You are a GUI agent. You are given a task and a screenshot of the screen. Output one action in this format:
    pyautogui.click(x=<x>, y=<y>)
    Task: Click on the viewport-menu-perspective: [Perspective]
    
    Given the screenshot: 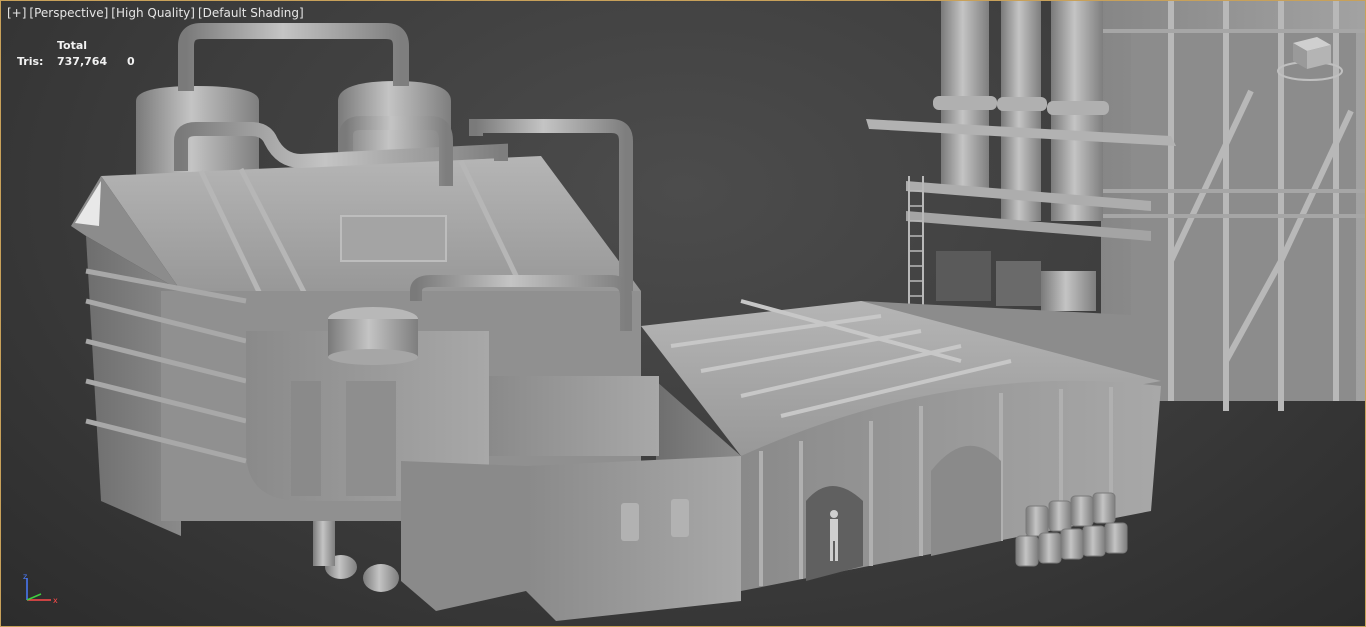 What is the action you would take?
    pyautogui.click(x=68, y=13)
    